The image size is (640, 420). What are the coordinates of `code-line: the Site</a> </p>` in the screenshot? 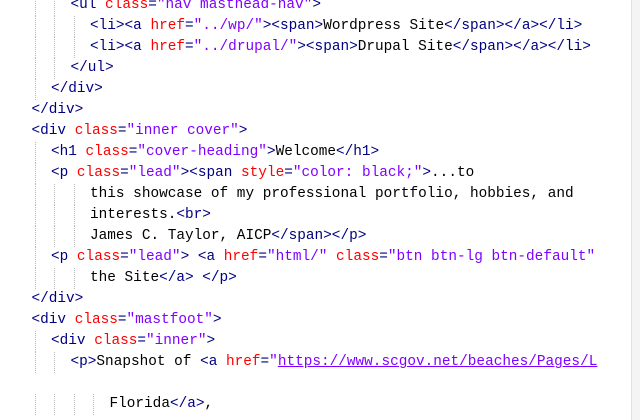 It's located at (163, 278).